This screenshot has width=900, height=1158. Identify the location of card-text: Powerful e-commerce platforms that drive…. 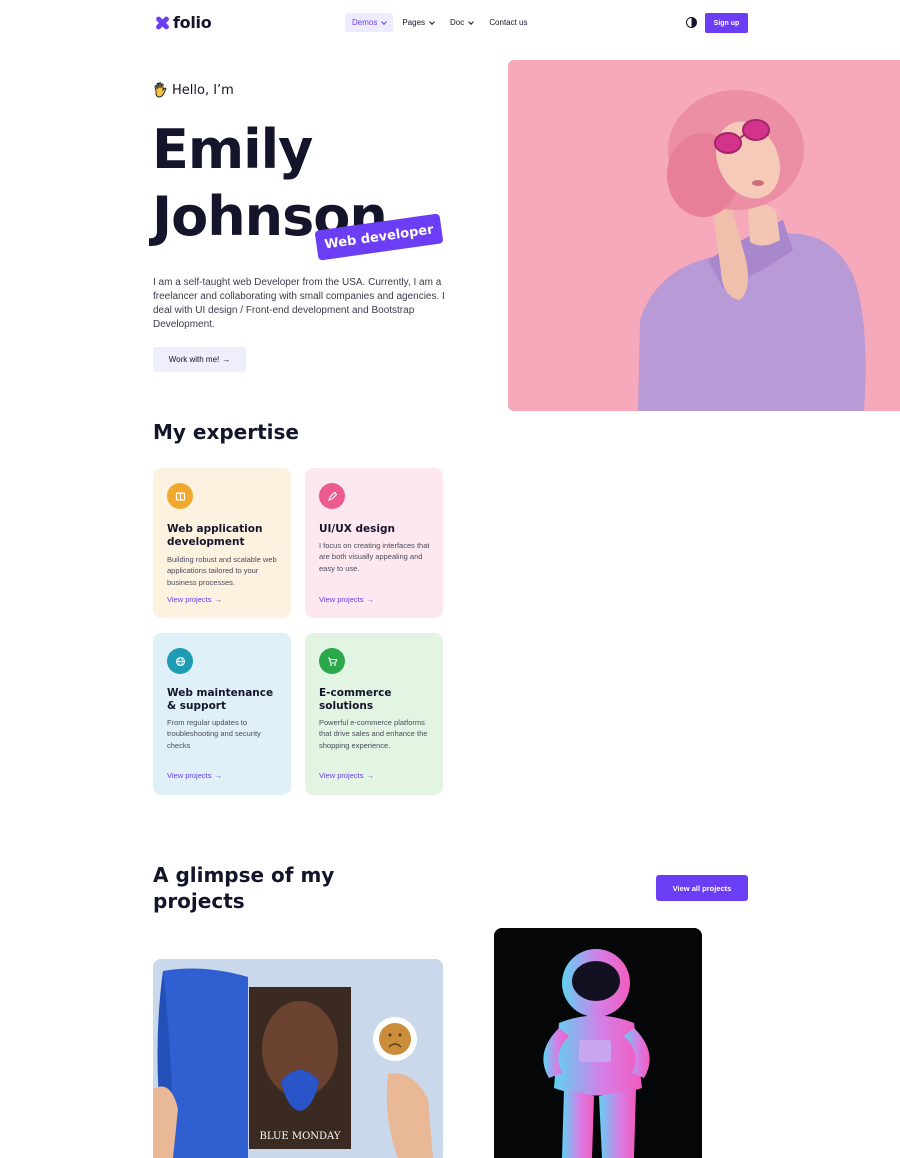
(373, 734).